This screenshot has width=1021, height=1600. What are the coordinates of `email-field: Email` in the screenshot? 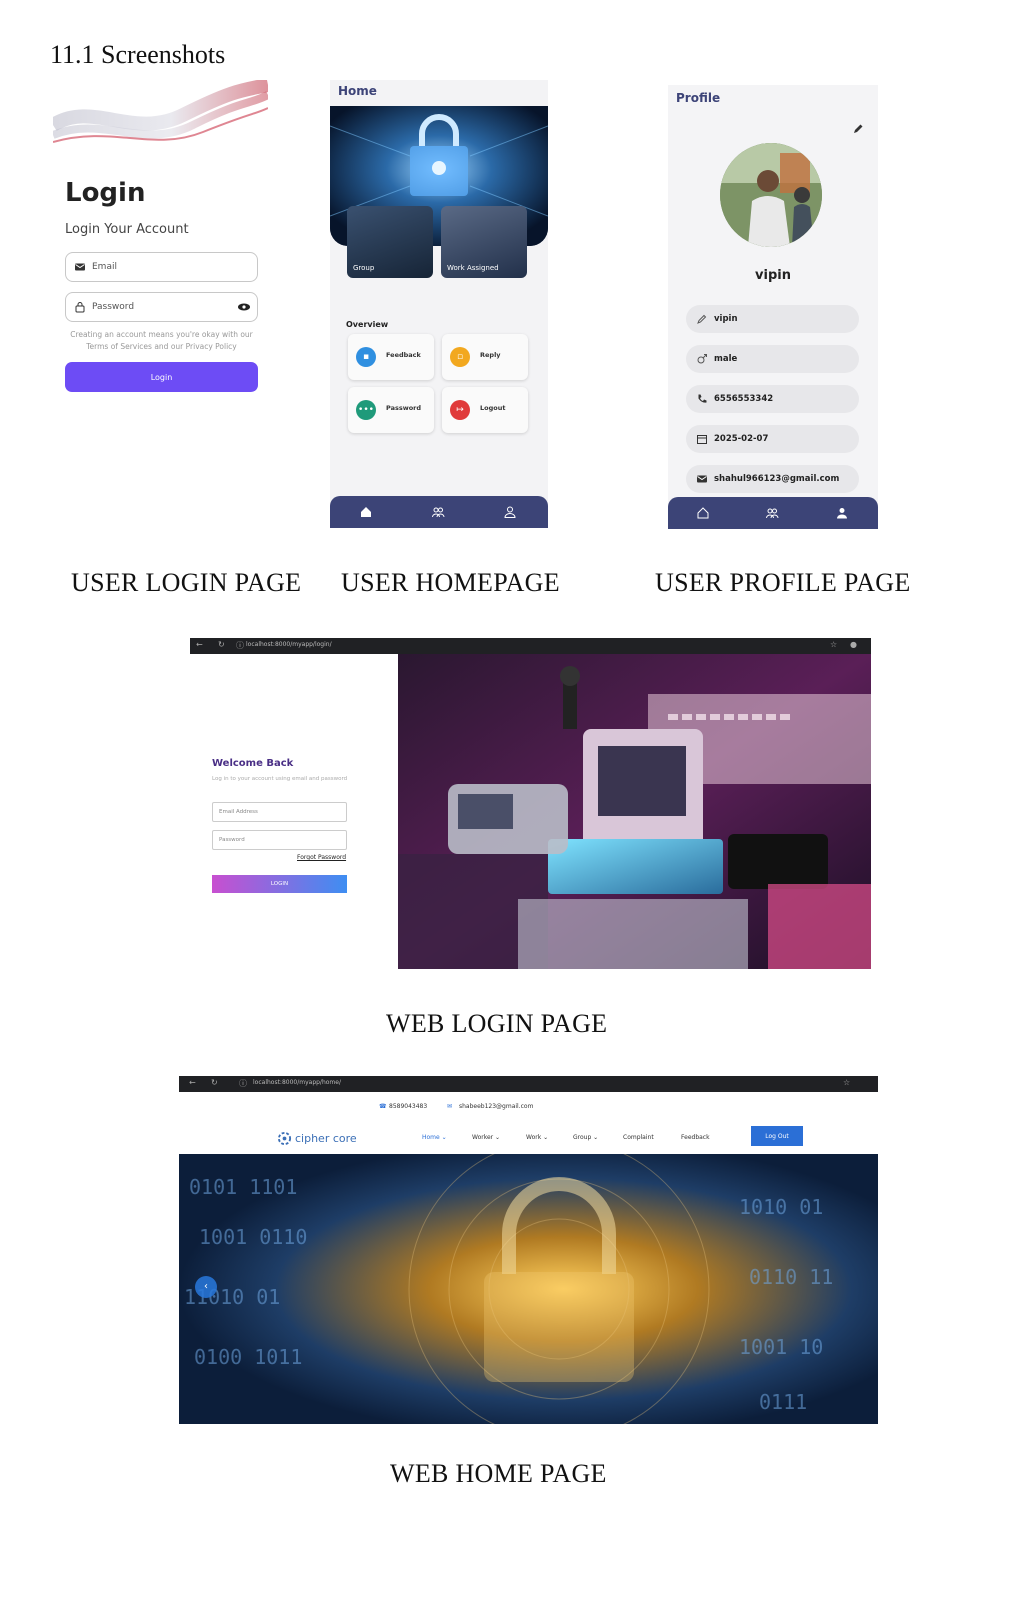 It's located at (161, 267).